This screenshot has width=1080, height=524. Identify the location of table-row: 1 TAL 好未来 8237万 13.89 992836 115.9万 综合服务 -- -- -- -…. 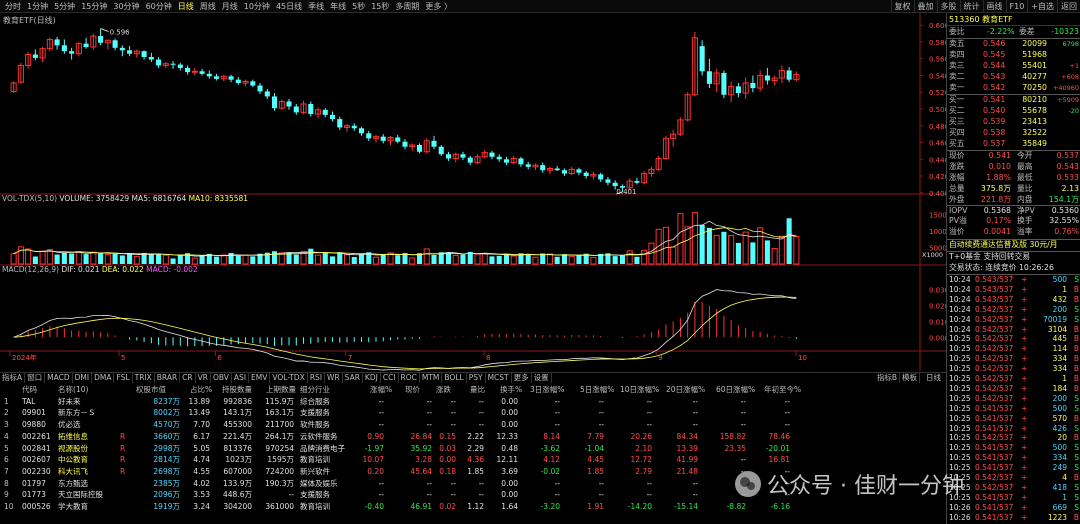
(473, 402).